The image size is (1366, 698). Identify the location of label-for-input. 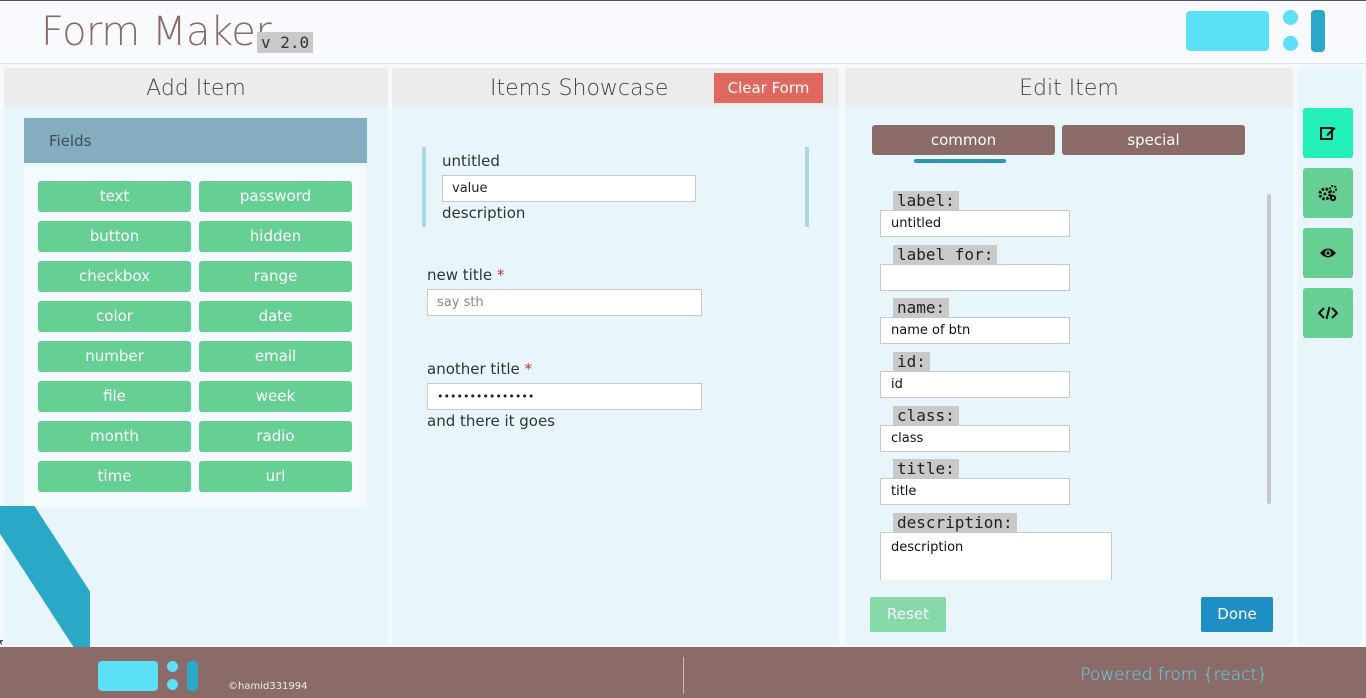
(975, 277).